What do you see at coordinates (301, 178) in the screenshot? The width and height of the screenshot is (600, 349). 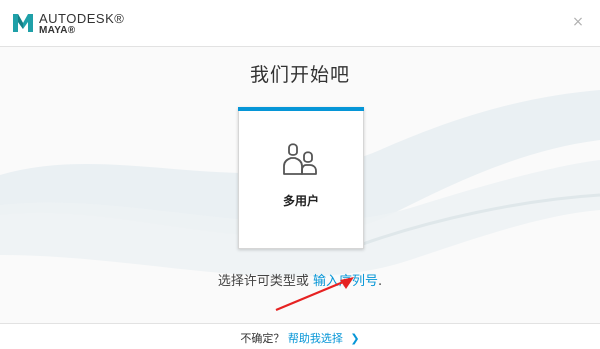 I see `multi-user-license-card: 多用户` at bounding box center [301, 178].